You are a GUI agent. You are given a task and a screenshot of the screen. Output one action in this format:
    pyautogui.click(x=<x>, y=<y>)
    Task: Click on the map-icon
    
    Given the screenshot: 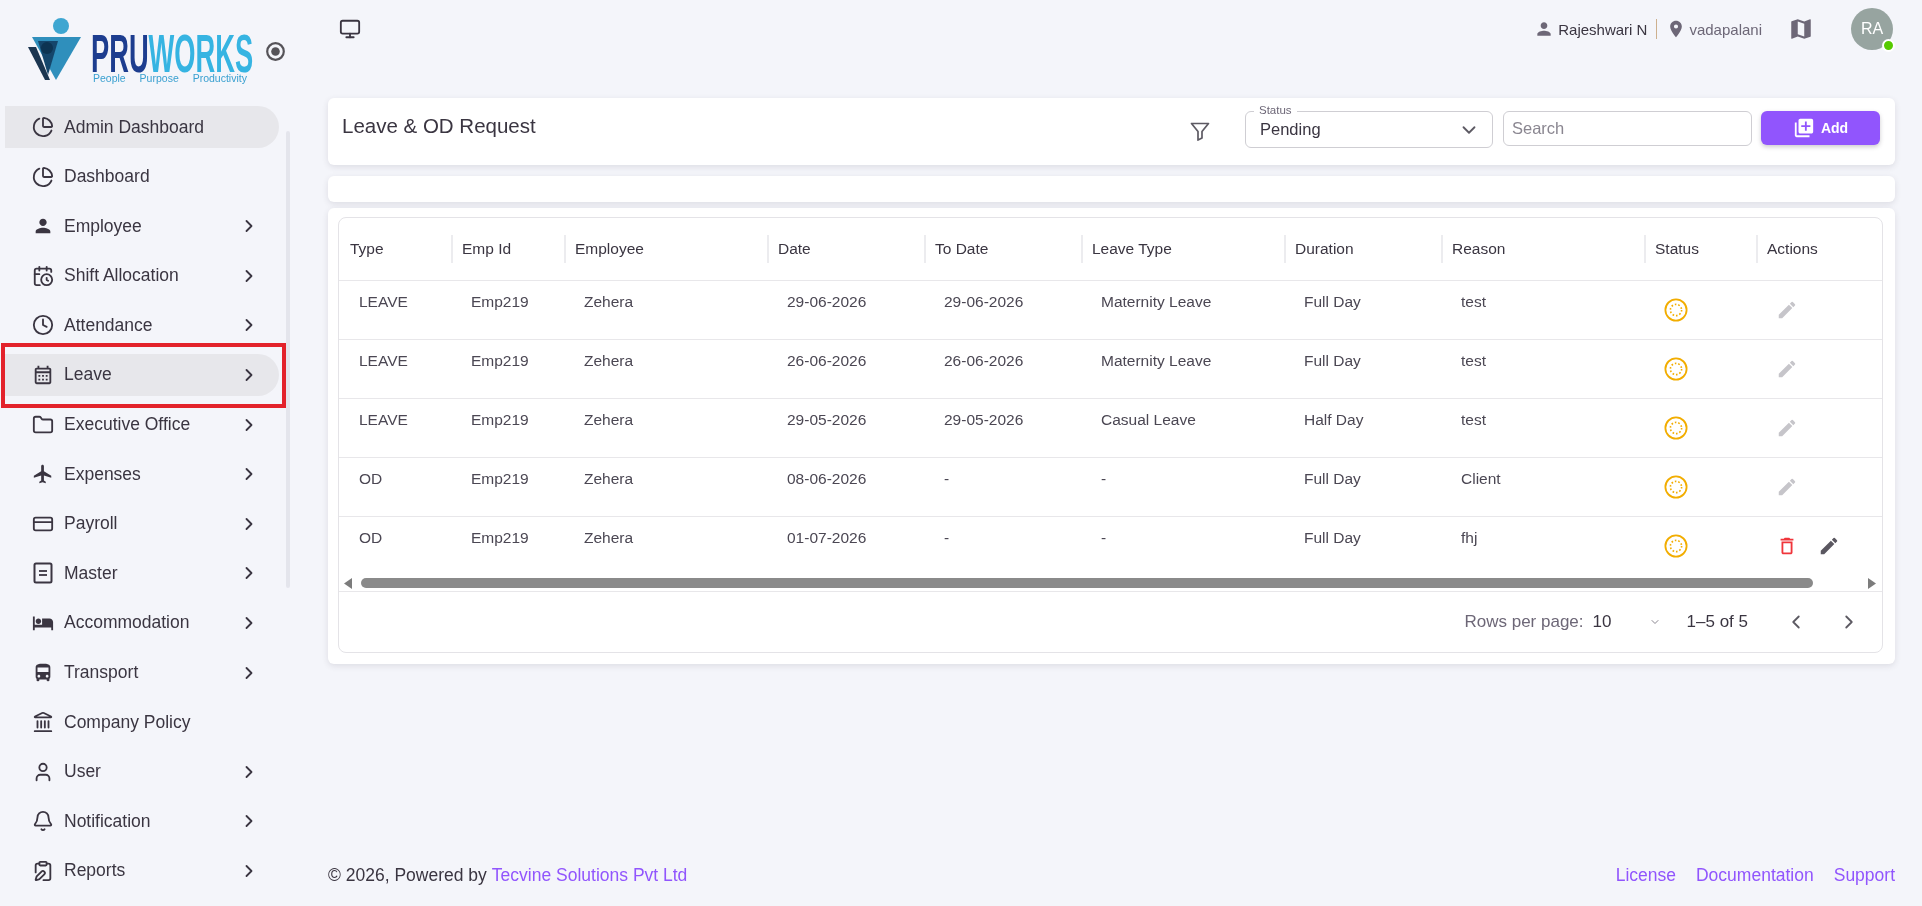 What is the action you would take?
    pyautogui.click(x=1801, y=29)
    